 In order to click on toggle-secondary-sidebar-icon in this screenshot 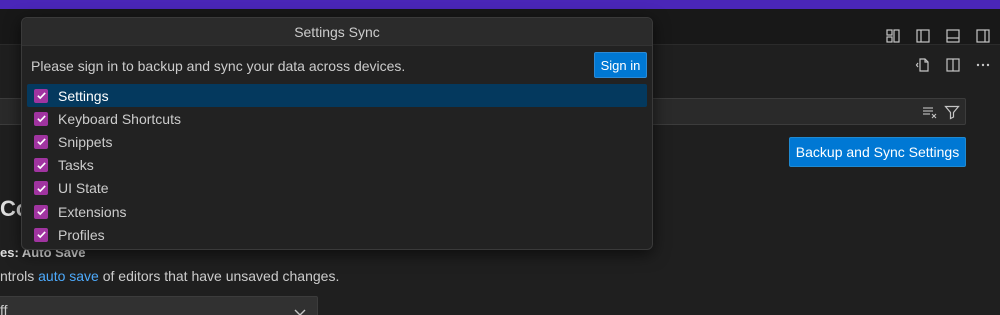, I will do `click(983, 36)`.